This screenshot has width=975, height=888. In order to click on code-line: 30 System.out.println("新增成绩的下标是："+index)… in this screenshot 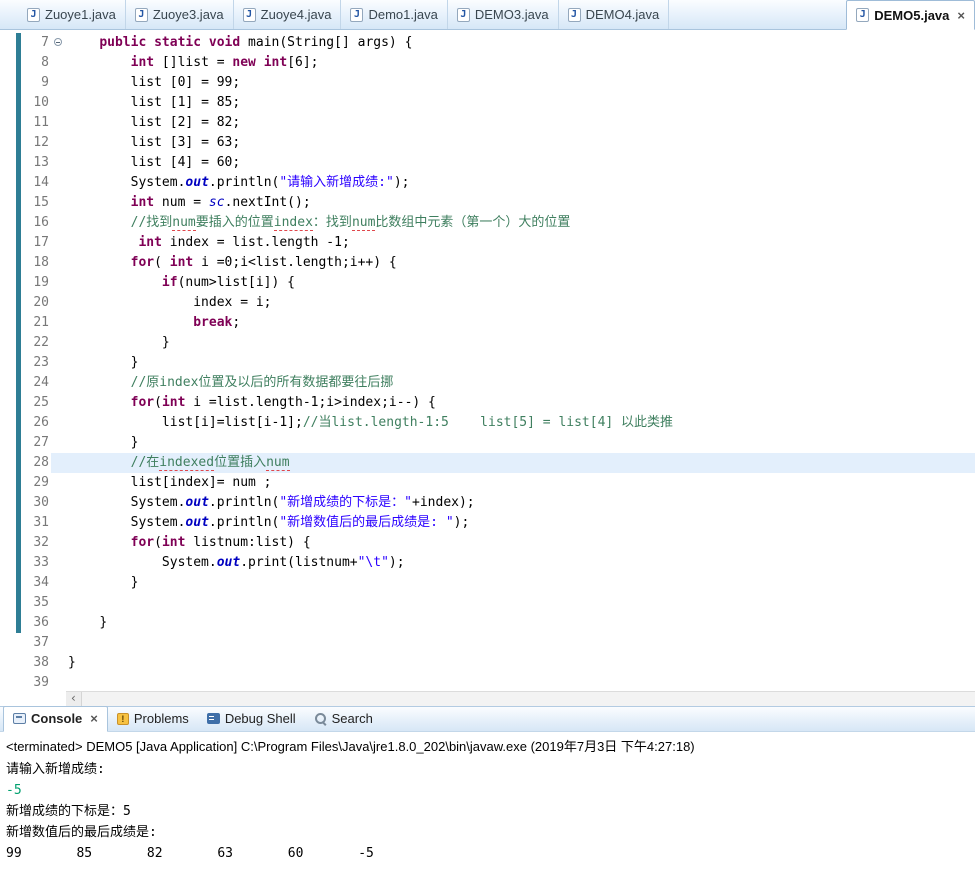, I will do `click(487, 503)`.